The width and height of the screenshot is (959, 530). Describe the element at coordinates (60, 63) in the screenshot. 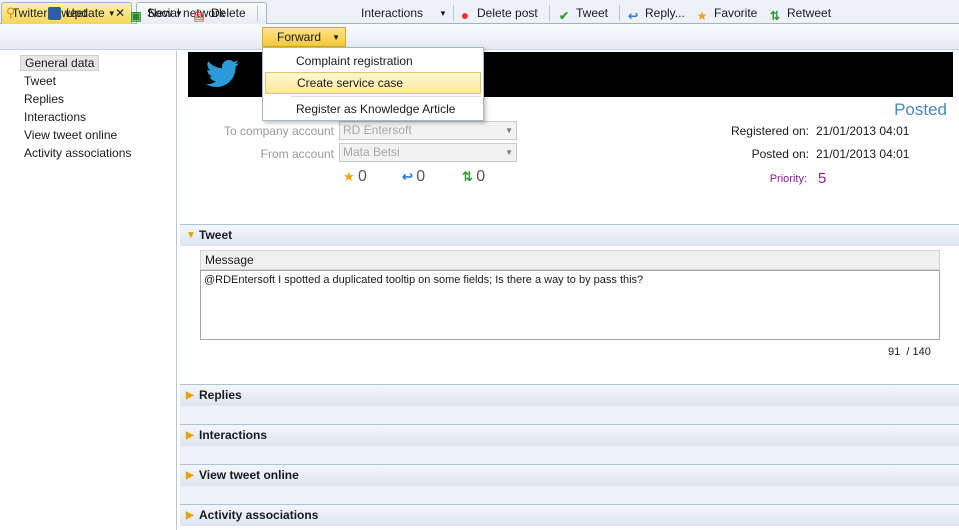

I see `sidebar-item-general-data: General data` at that location.